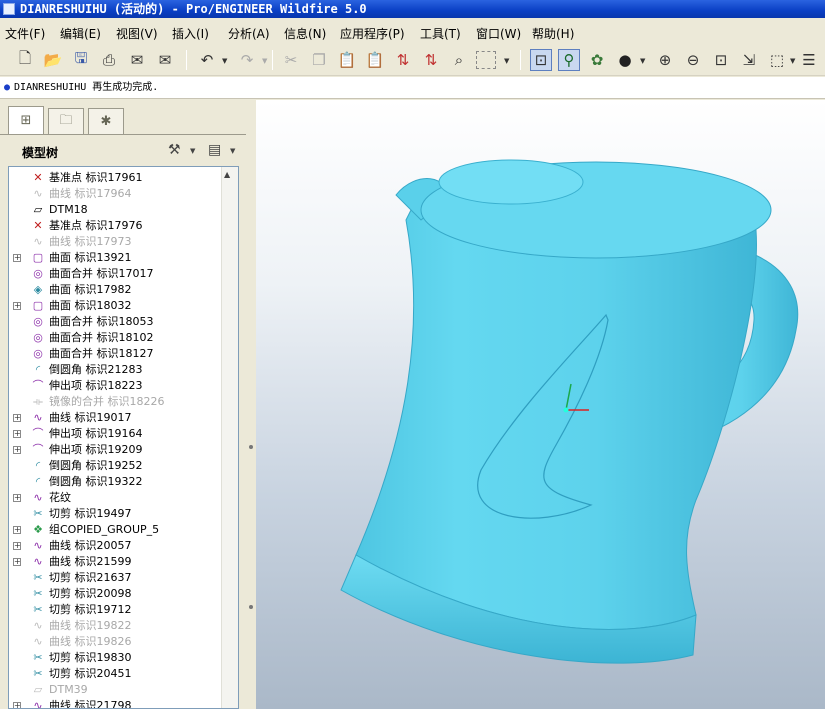 The width and height of the screenshot is (825, 709). I want to click on tree-settings-icon: ⚒, so click(174, 150).